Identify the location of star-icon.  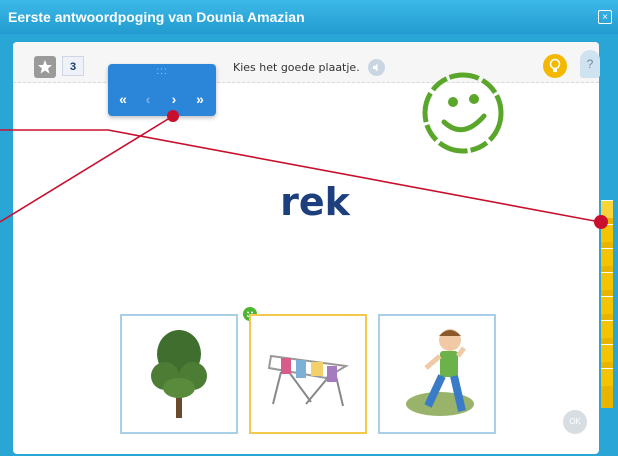
(45, 67).